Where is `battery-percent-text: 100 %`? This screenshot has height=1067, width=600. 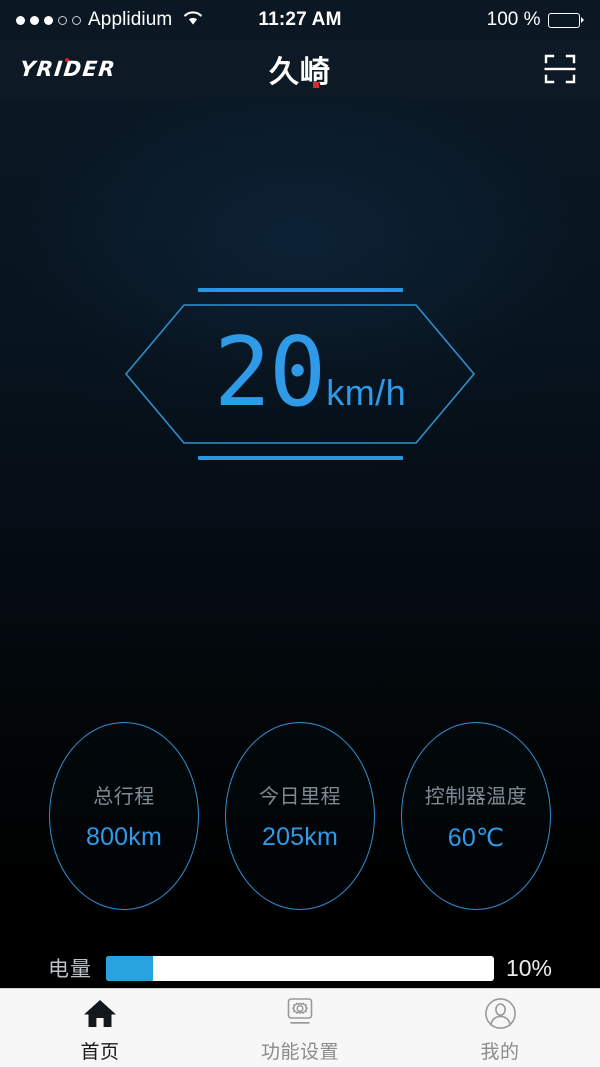 battery-percent-text: 100 % is located at coordinates (513, 19).